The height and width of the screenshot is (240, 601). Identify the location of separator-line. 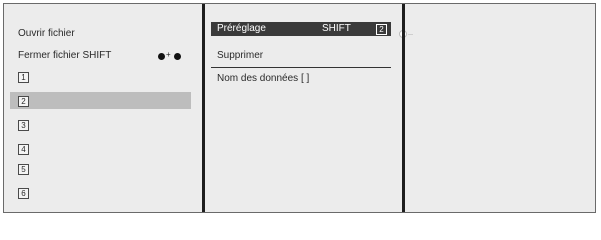
(301, 67).